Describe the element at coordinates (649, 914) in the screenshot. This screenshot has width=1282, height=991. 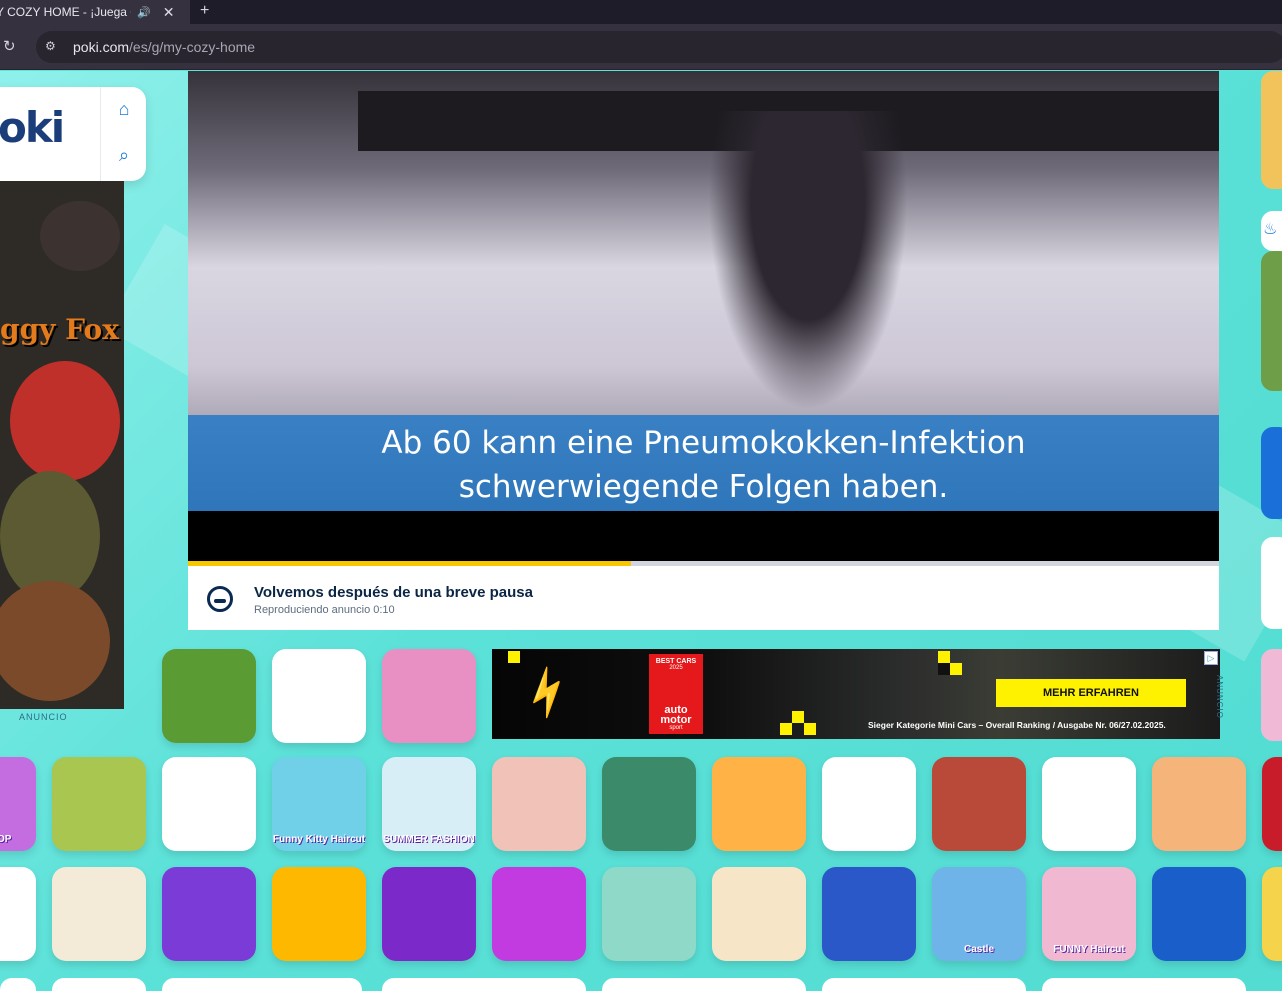
I see `game-thumb-mermaid-hair` at that location.